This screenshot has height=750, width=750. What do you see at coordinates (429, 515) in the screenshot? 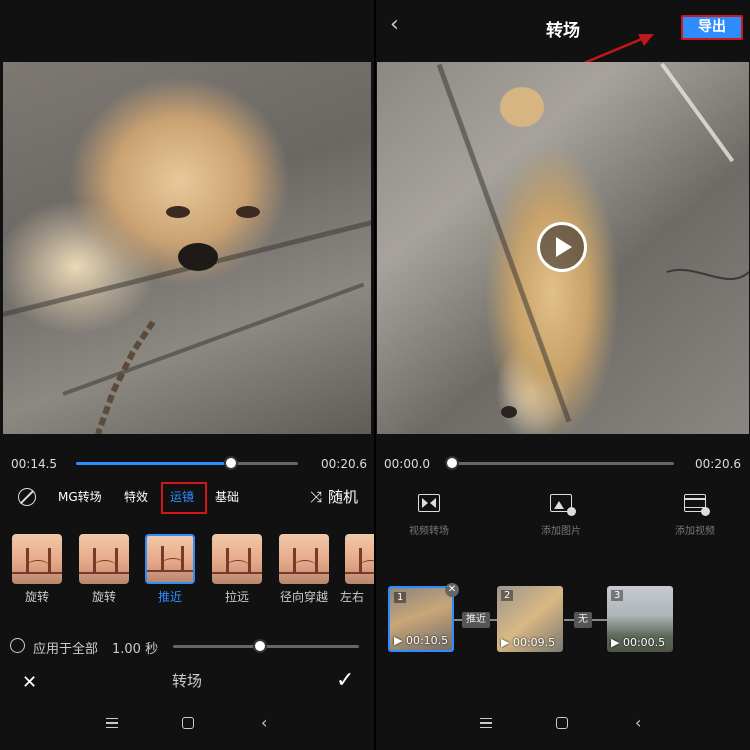
I see `tool-video-transition: 视频转场` at bounding box center [429, 515].